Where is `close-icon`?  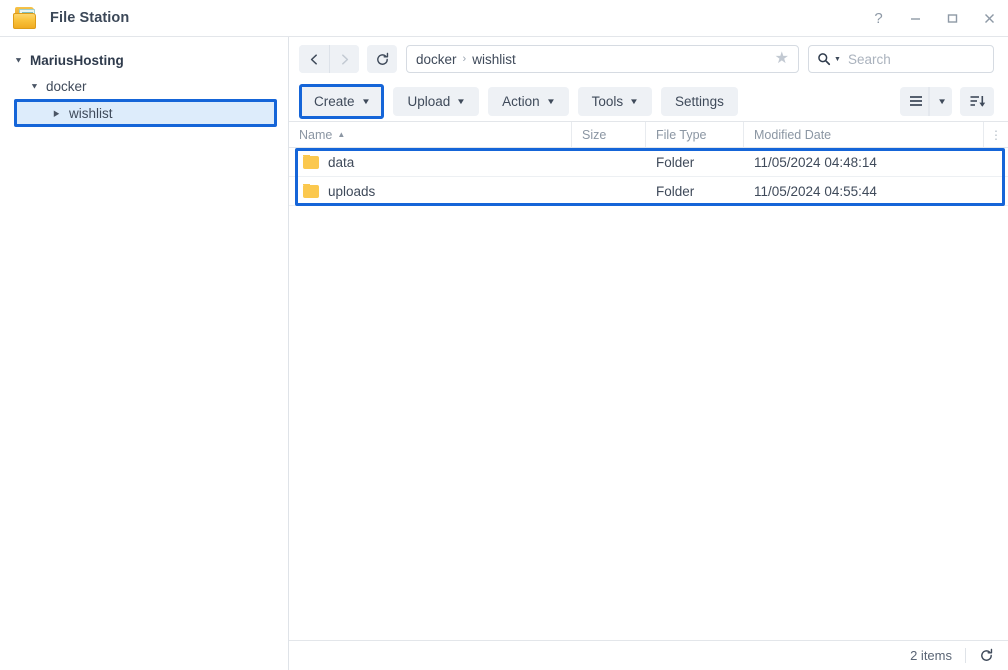
close-icon is located at coordinates (989, 18).